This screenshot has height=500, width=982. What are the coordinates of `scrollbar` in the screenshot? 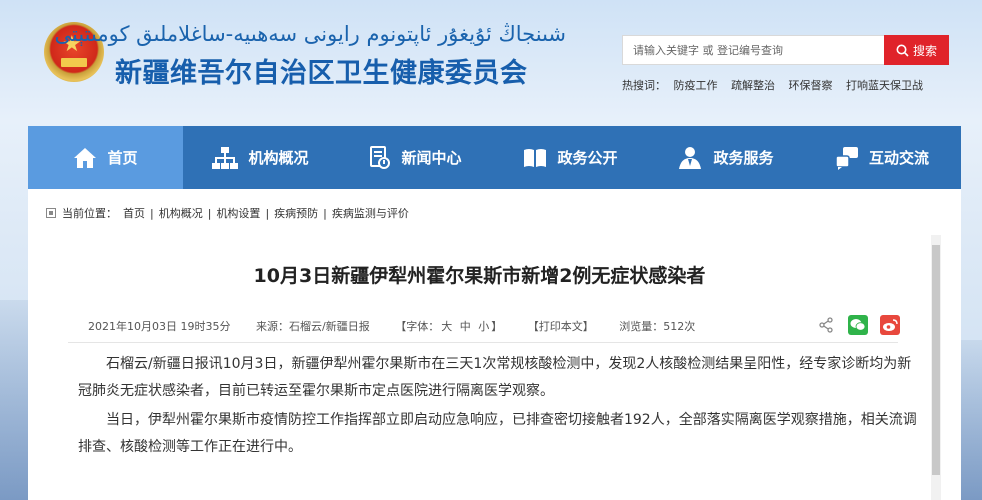 It's located at (936, 367).